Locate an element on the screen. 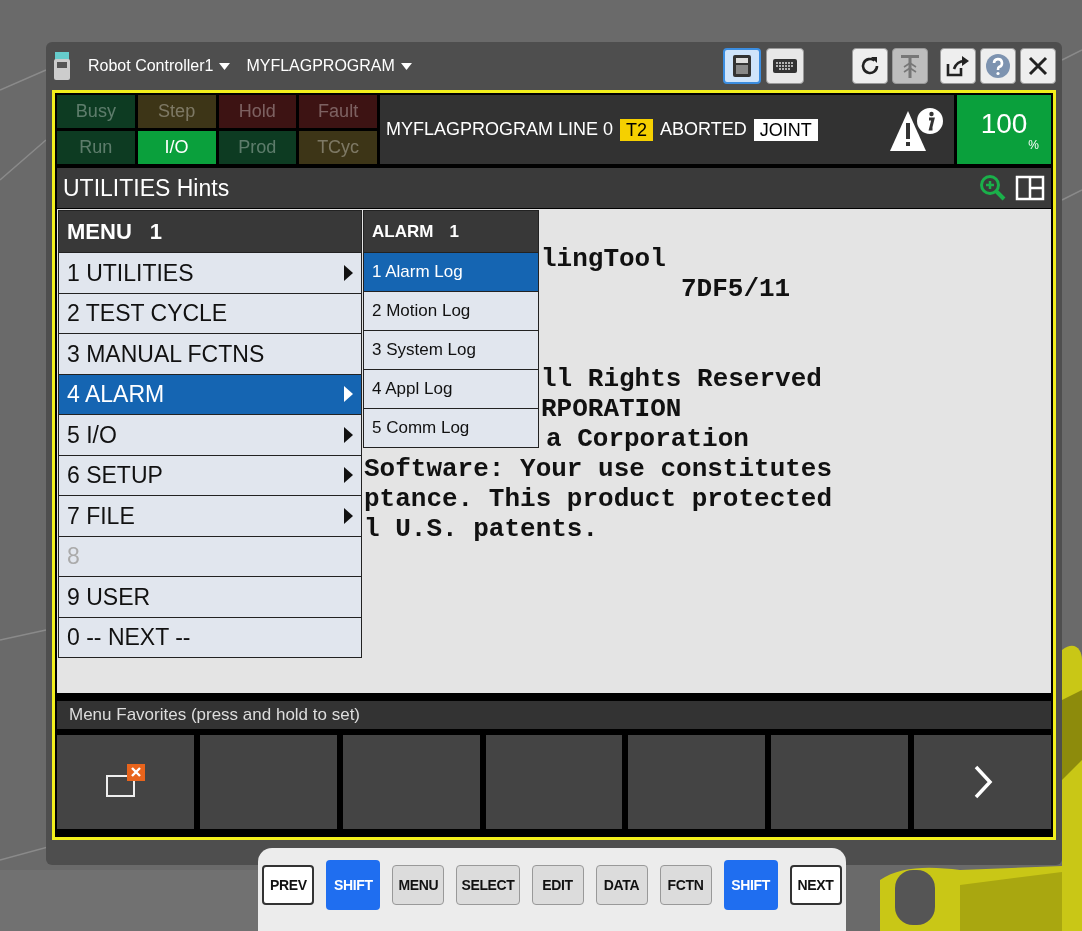 Image resolution: width=1082 pixels, height=931 pixels. menu-item: 7 FILE is located at coordinates (210, 515).